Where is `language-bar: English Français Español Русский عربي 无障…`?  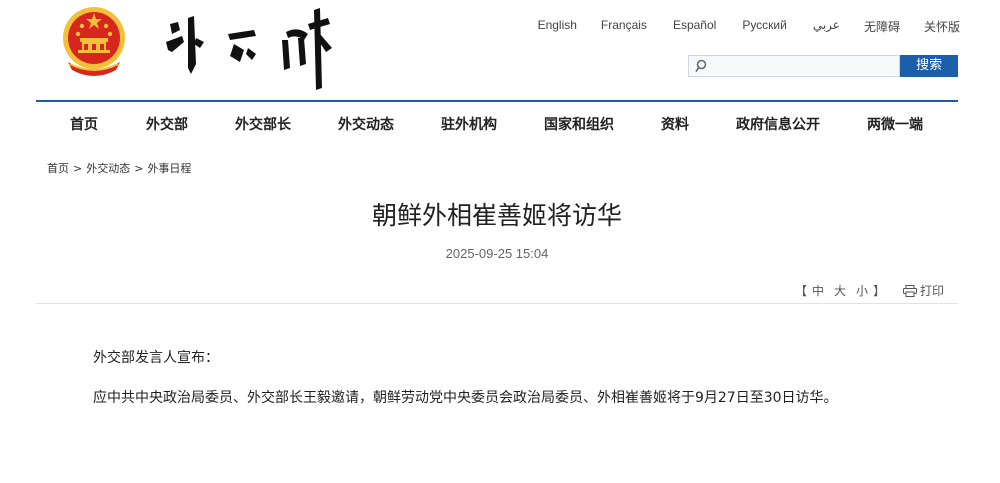
language-bar: English Français Español Русский عربي 无障… is located at coordinates (749, 26).